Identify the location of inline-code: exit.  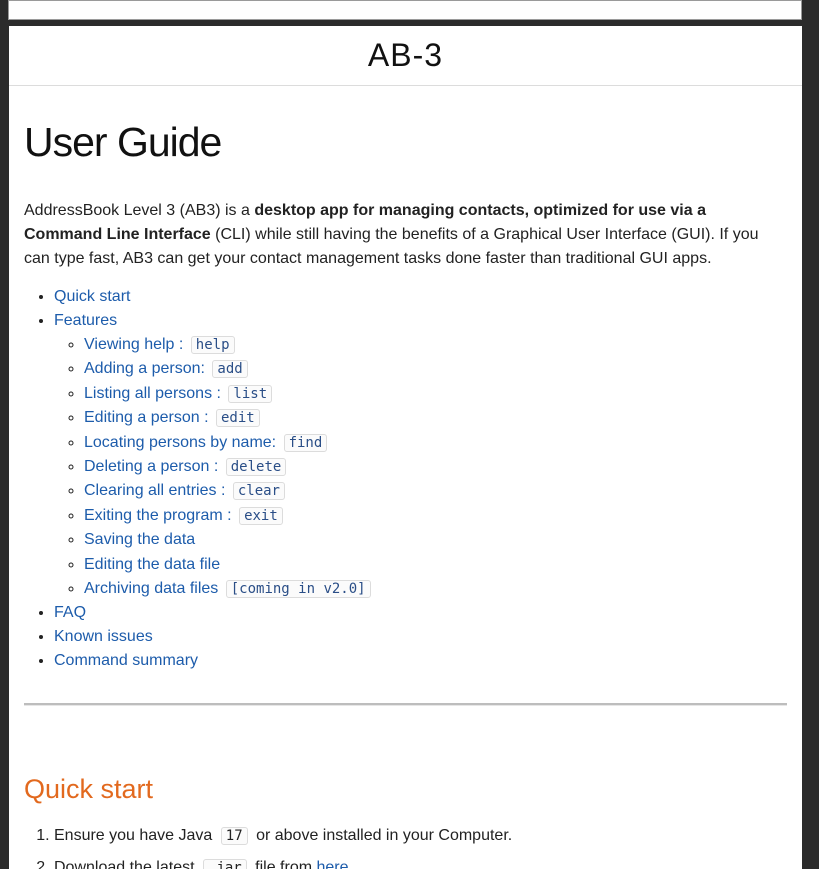
(261, 515).